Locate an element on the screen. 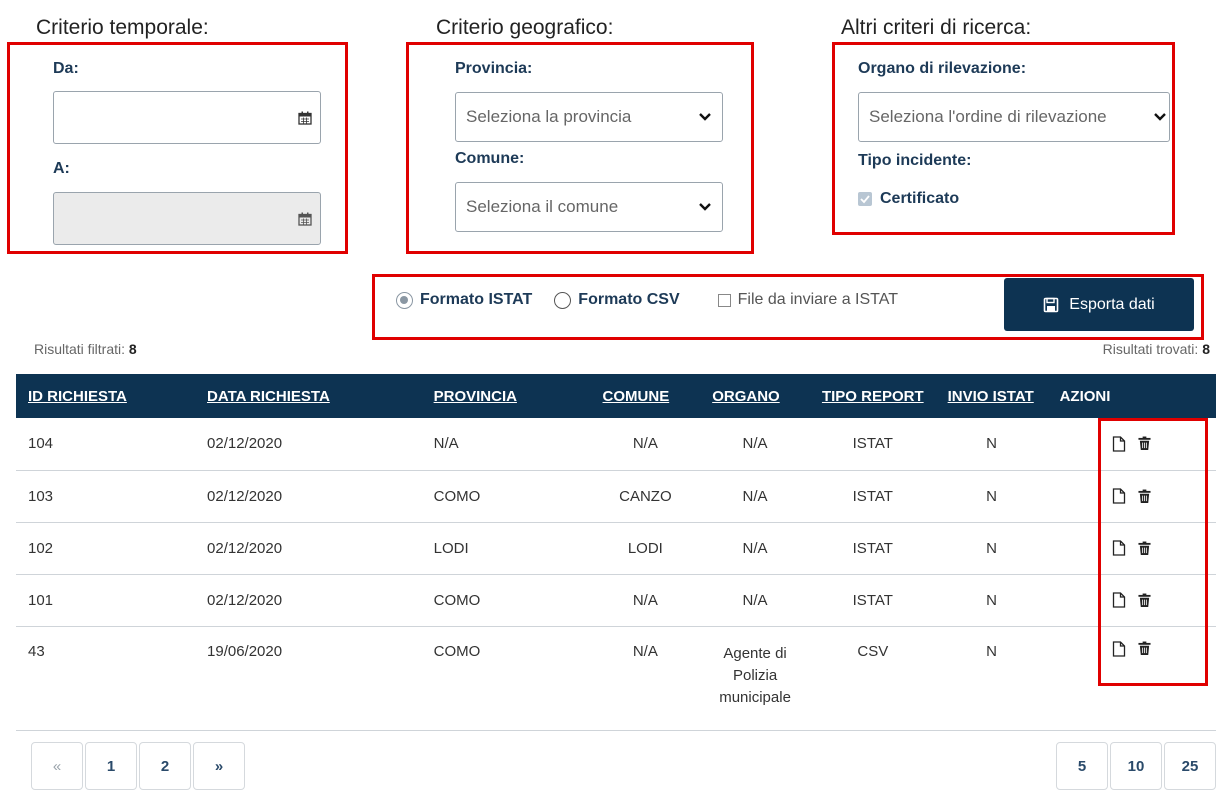 The width and height of the screenshot is (1216, 792). pagination: « 1 2 » is located at coordinates (139, 766).